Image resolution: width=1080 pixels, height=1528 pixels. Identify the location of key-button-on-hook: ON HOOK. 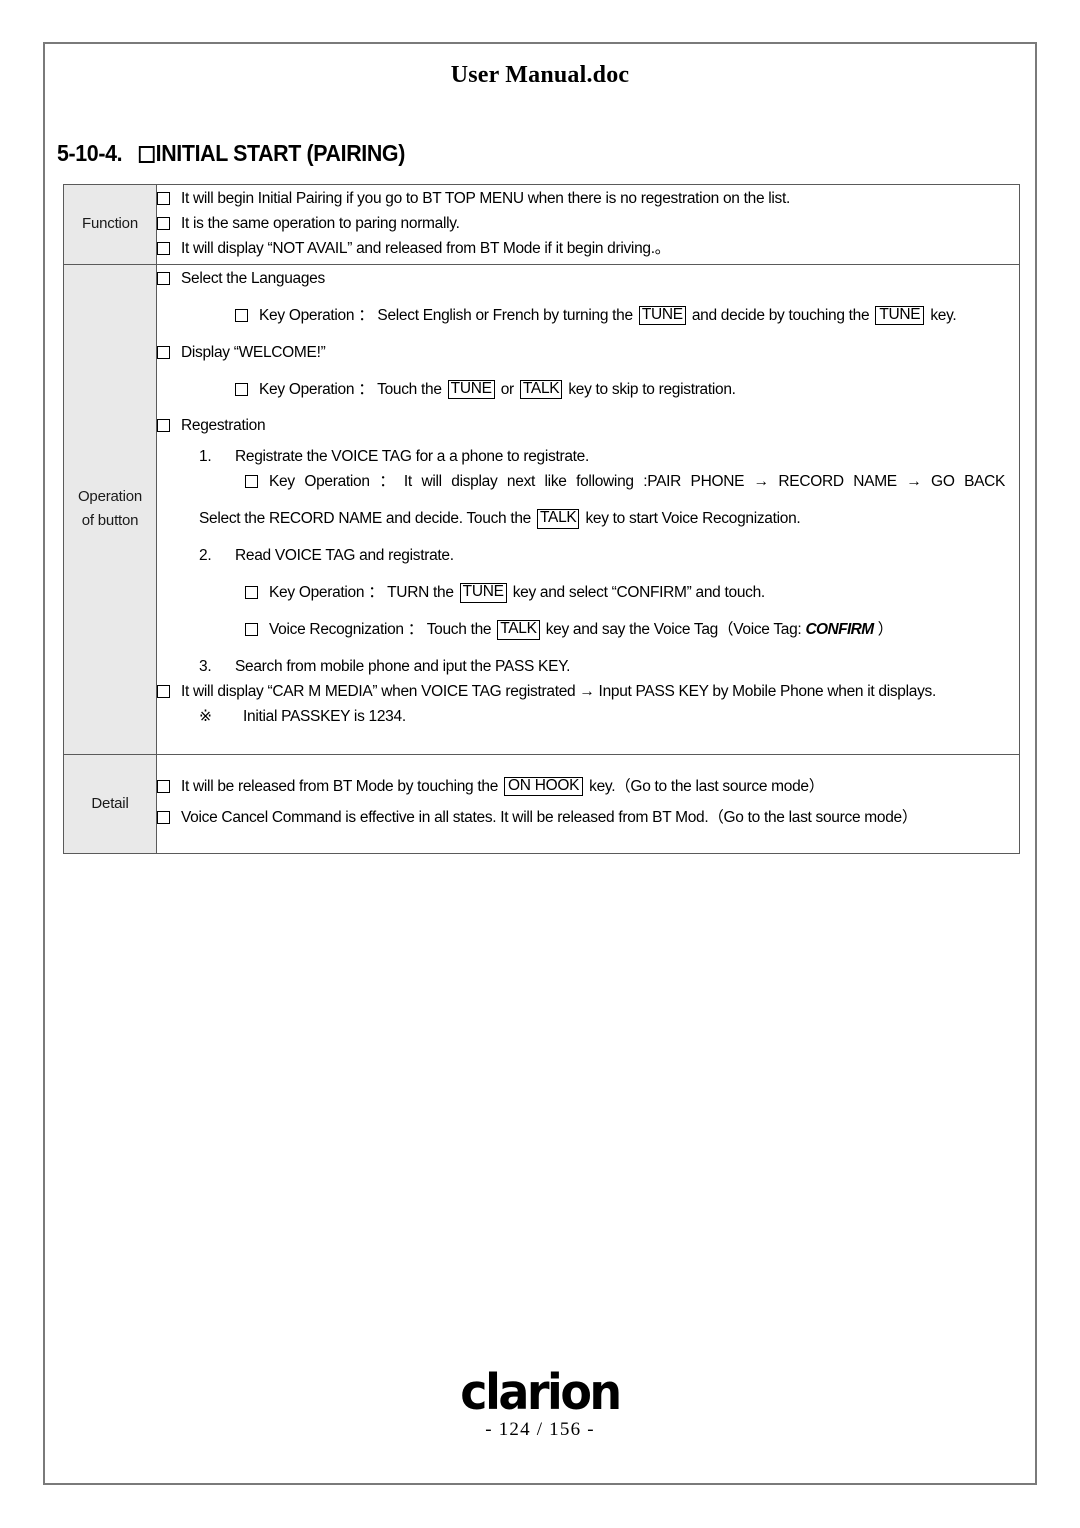
(544, 786).